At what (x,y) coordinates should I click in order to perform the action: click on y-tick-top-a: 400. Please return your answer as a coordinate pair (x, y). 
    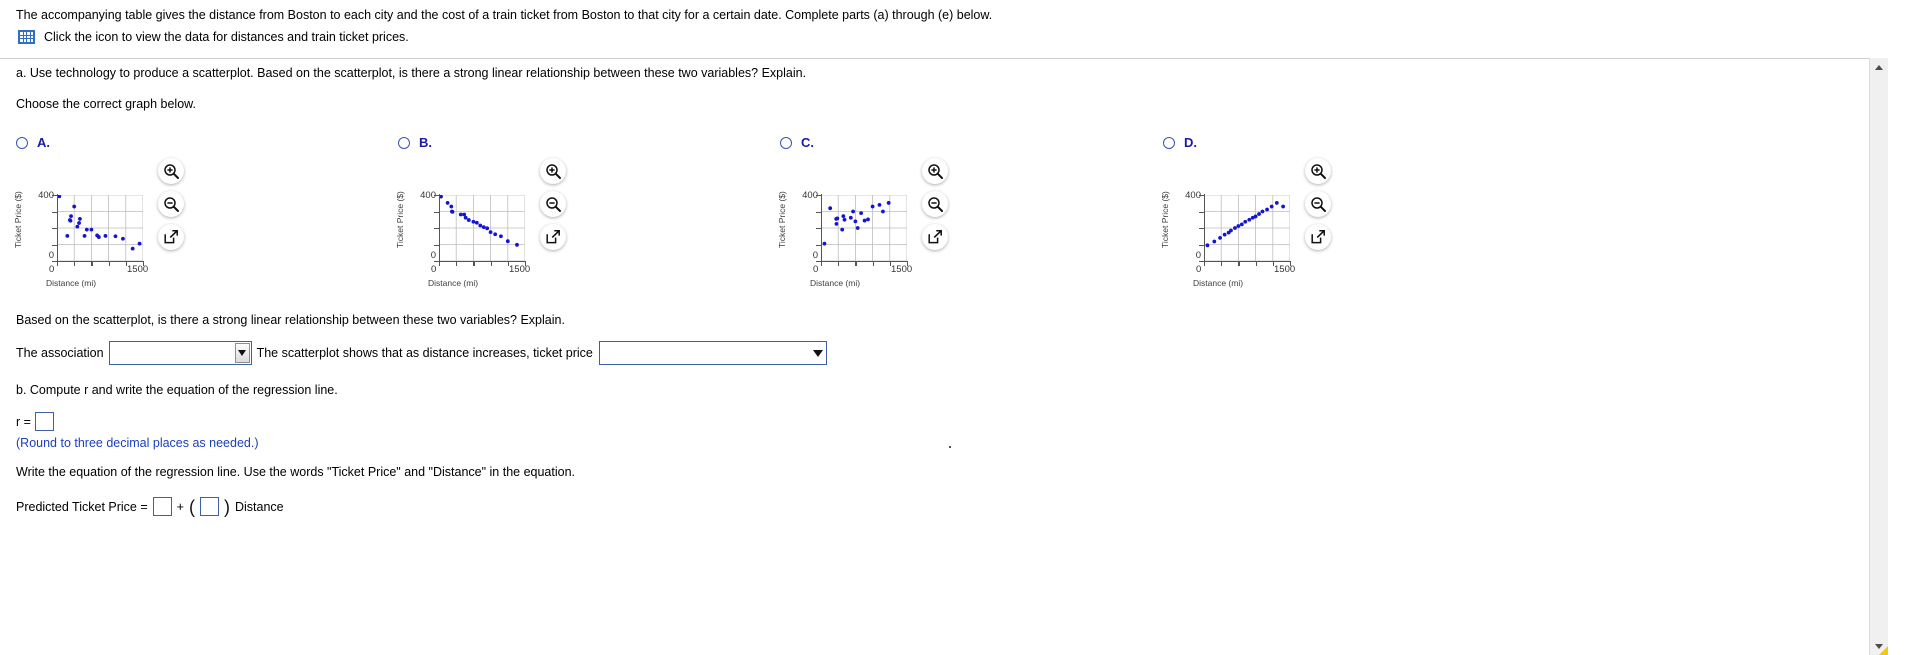
    Looking at the image, I should click on (46, 195).